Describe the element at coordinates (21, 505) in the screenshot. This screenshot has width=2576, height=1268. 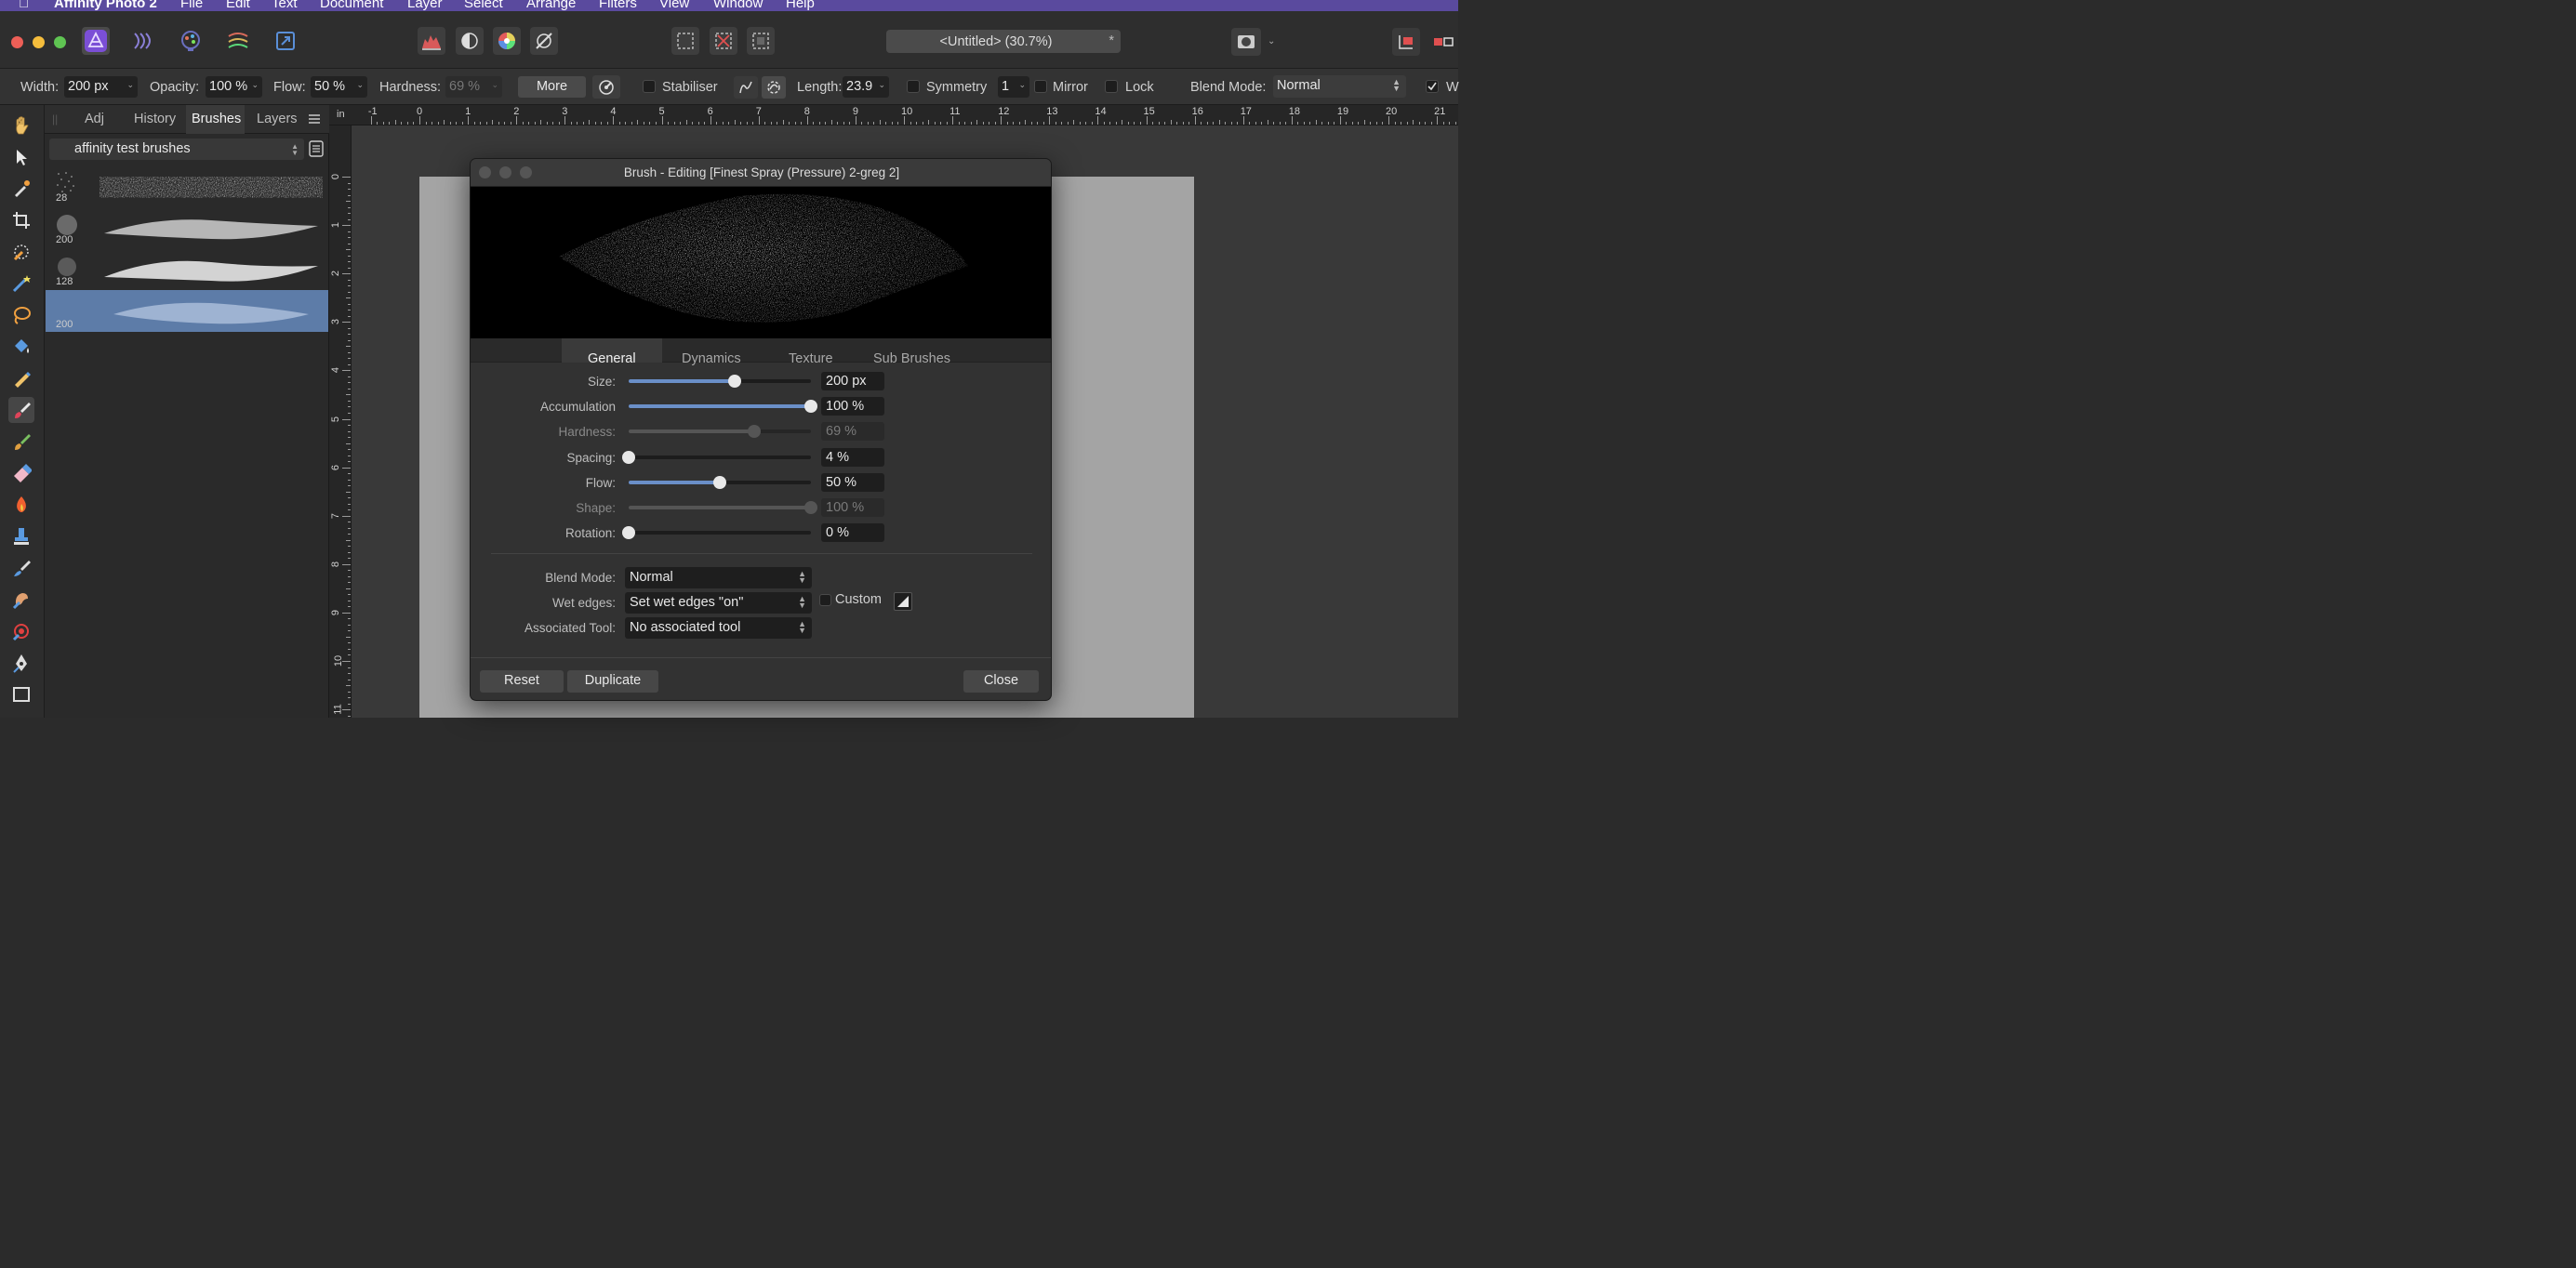
I see `dodge-tool` at that location.